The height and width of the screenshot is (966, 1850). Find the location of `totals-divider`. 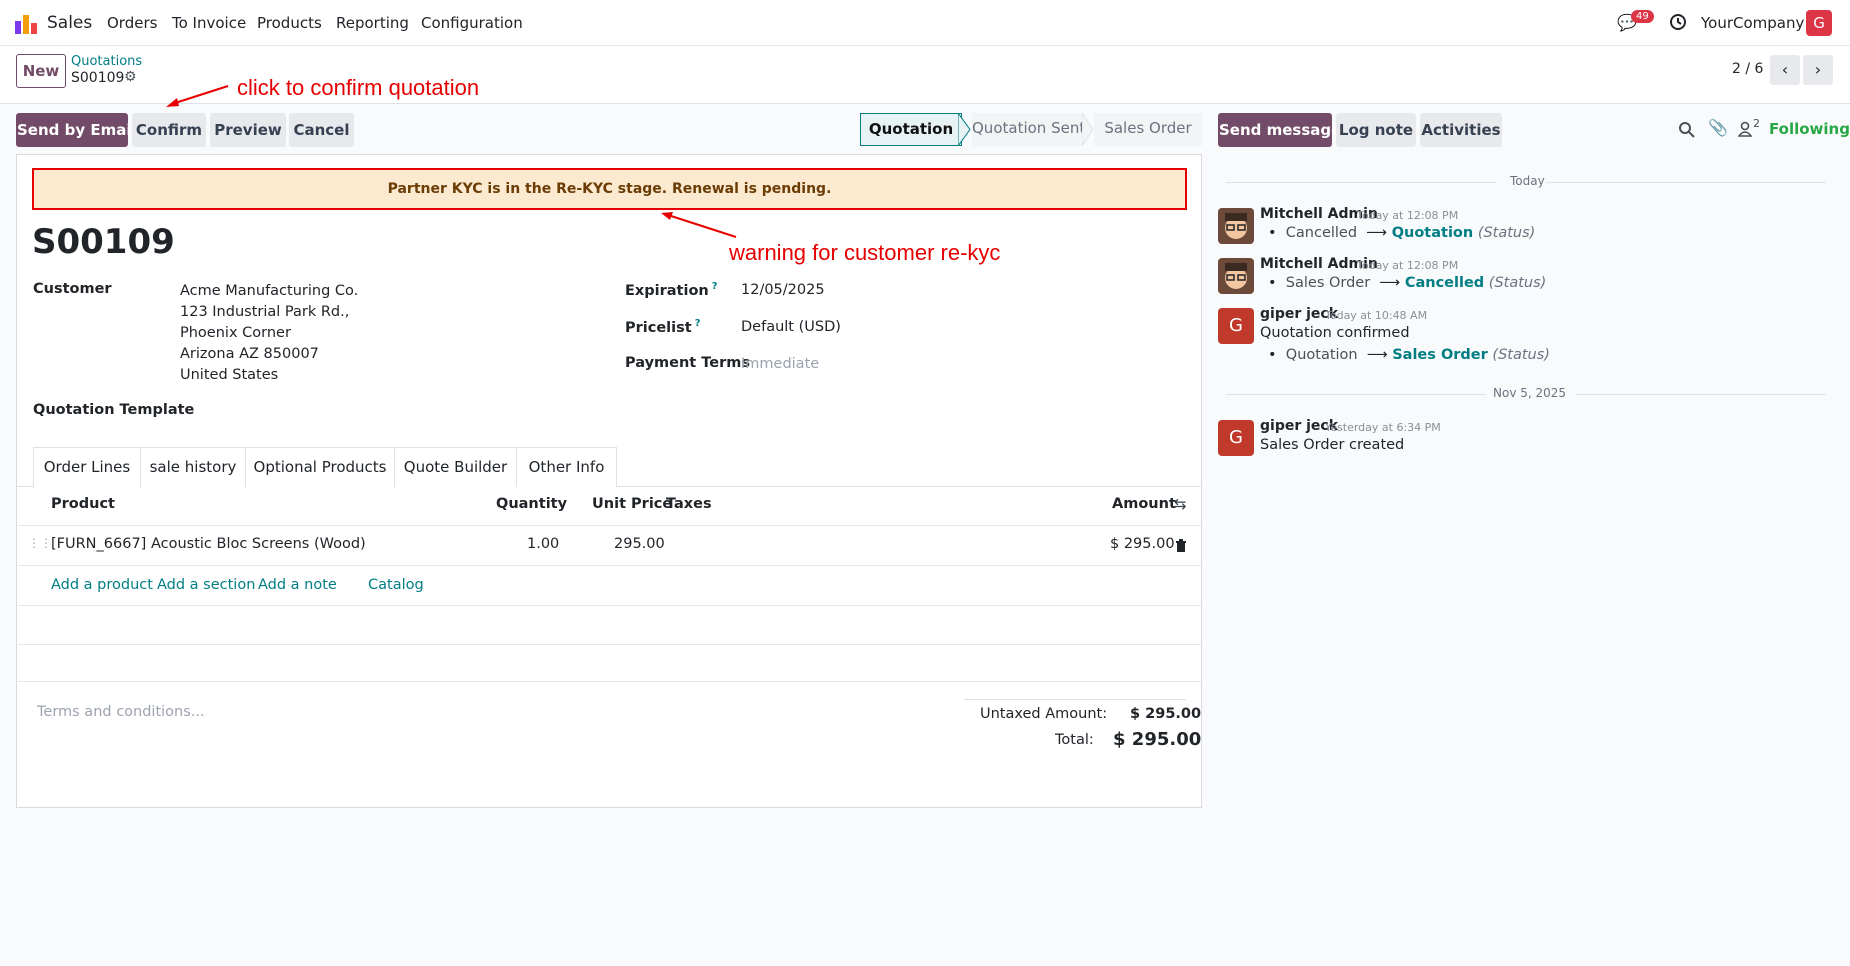

totals-divider is located at coordinates (1075, 699).